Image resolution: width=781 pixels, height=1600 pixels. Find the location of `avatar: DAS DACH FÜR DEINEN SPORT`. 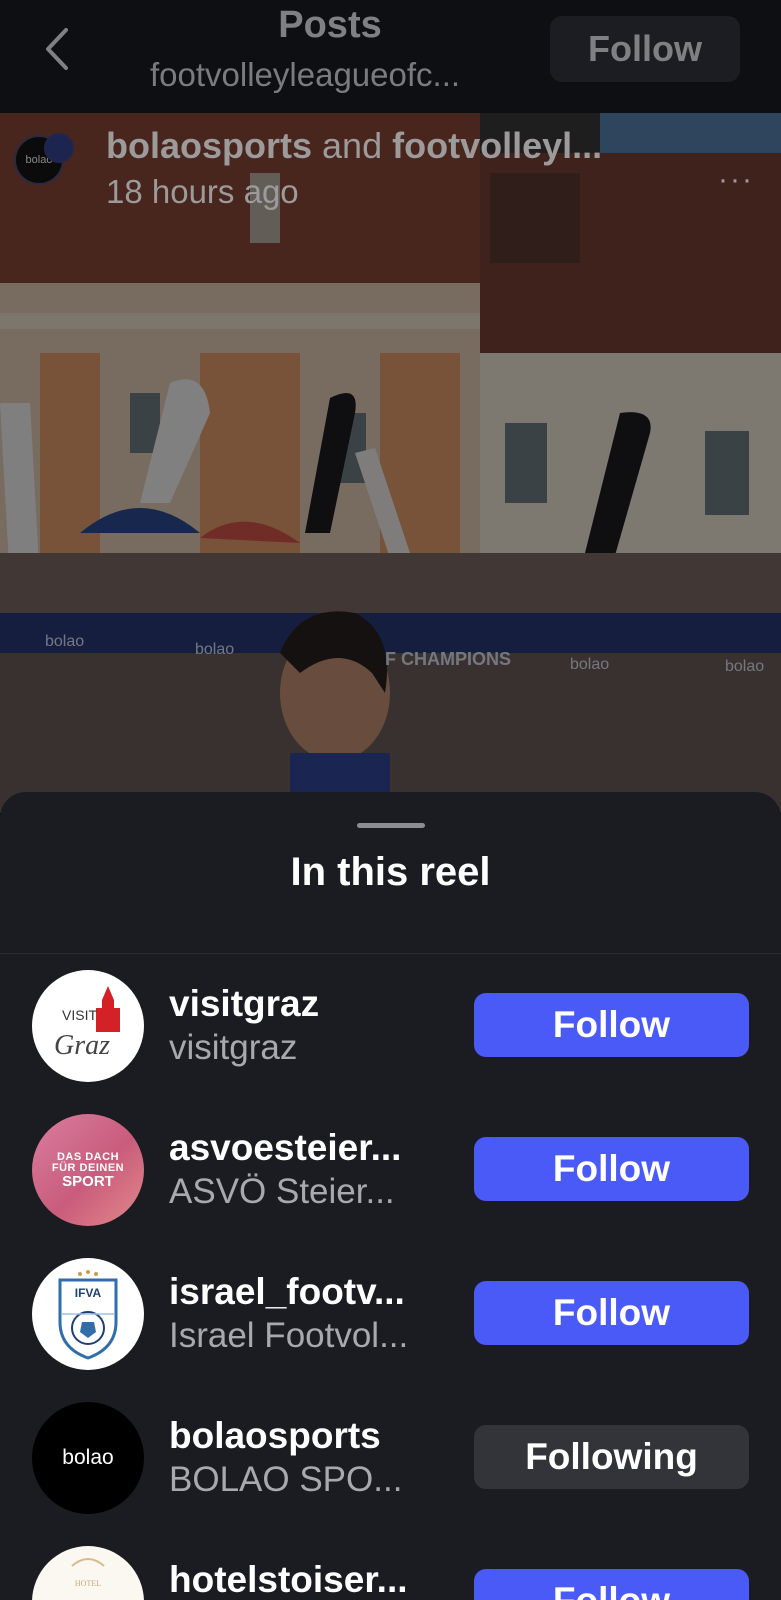

avatar: DAS DACH FÜR DEINEN SPORT is located at coordinates (88, 1170).